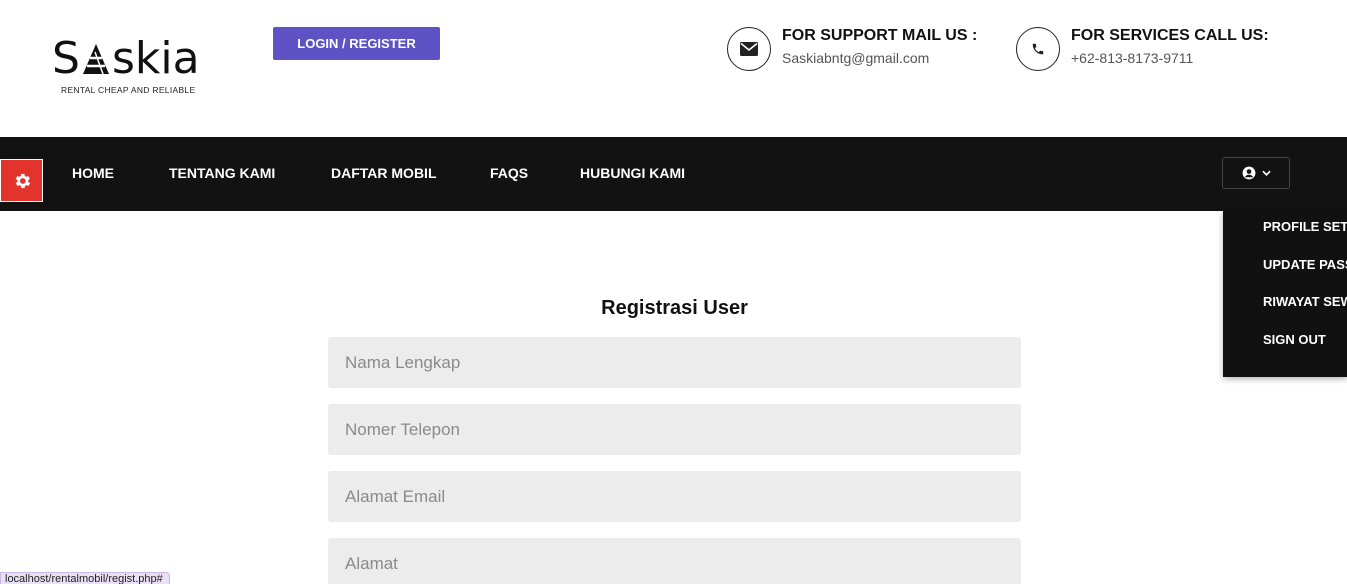  I want to click on login-register-button: LOGIN / REGISTER, so click(356, 43).